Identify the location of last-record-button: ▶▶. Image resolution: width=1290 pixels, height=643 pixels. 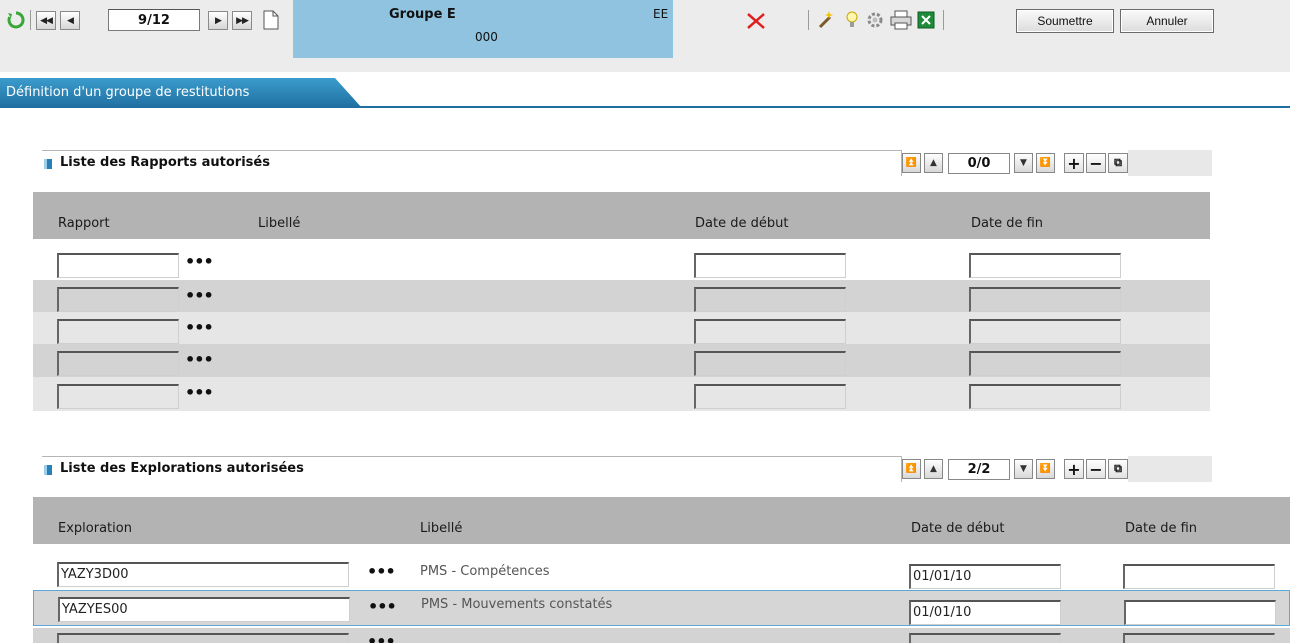
(242, 20).